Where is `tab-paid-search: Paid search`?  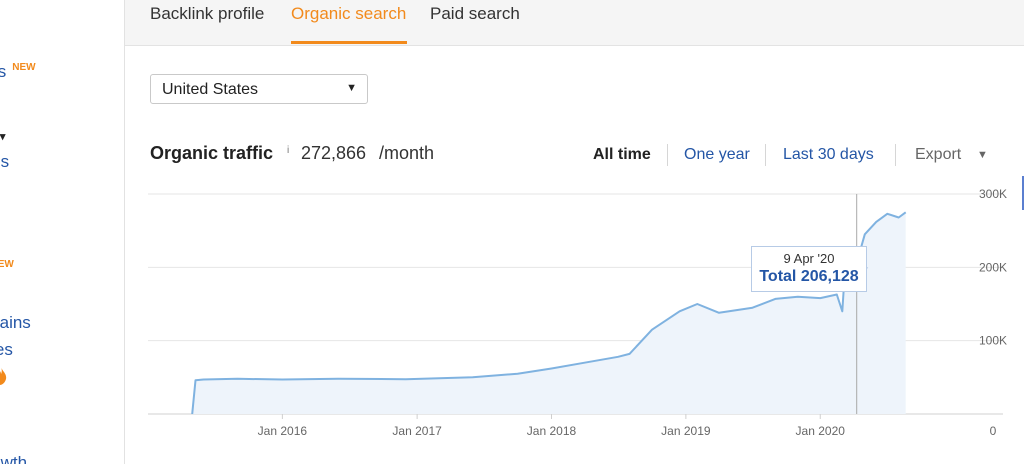
tab-paid-search: Paid search is located at coordinates (475, 14).